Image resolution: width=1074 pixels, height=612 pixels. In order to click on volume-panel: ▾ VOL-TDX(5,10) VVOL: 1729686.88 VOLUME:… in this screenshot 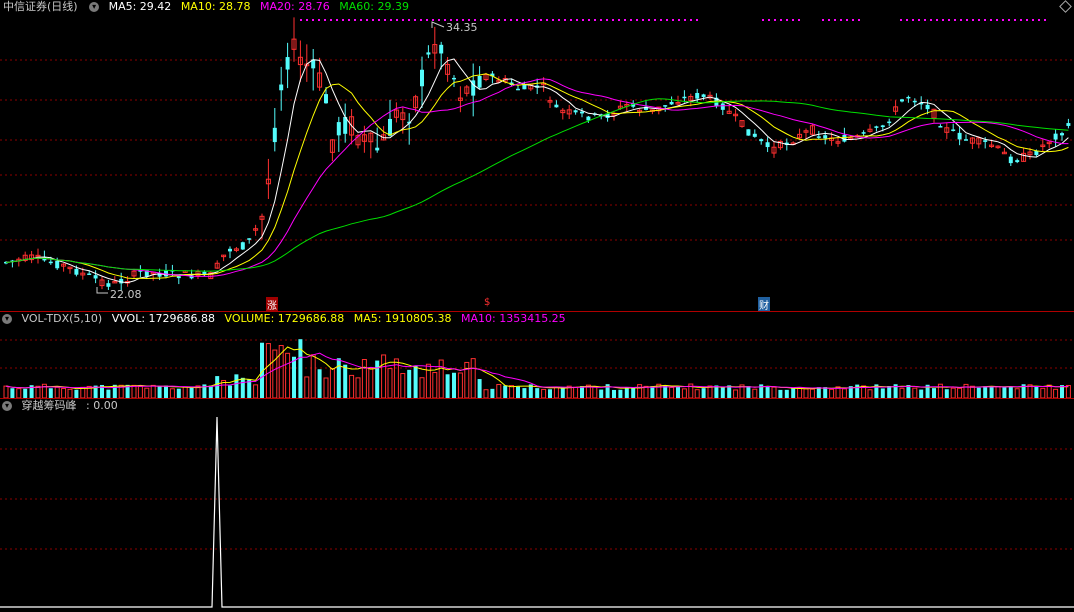, I will do `click(537, 355)`.